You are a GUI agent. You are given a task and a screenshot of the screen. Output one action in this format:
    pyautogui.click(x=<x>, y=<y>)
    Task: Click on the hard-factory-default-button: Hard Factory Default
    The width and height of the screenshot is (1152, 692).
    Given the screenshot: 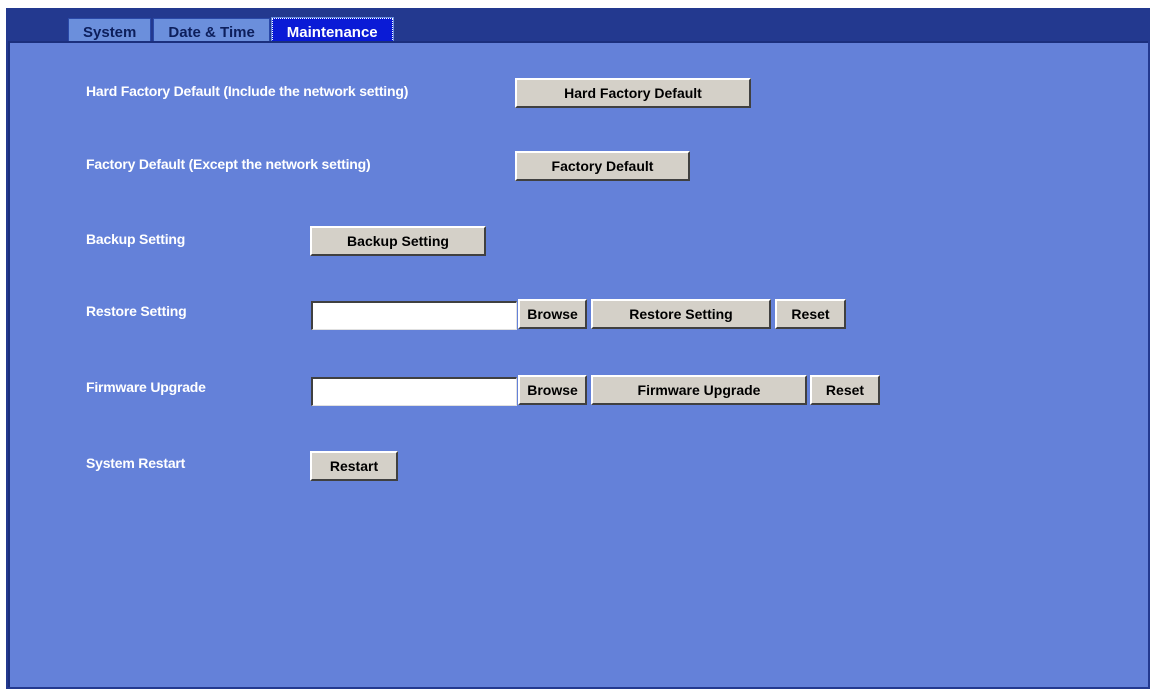 What is the action you would take?
    pyautogui.click(x=633, y=93)
    